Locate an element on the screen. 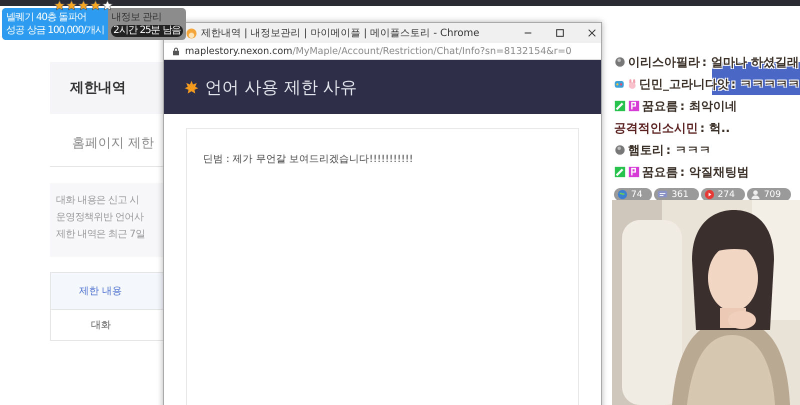  stat-count: 274 is located at coordinates (726, 195).